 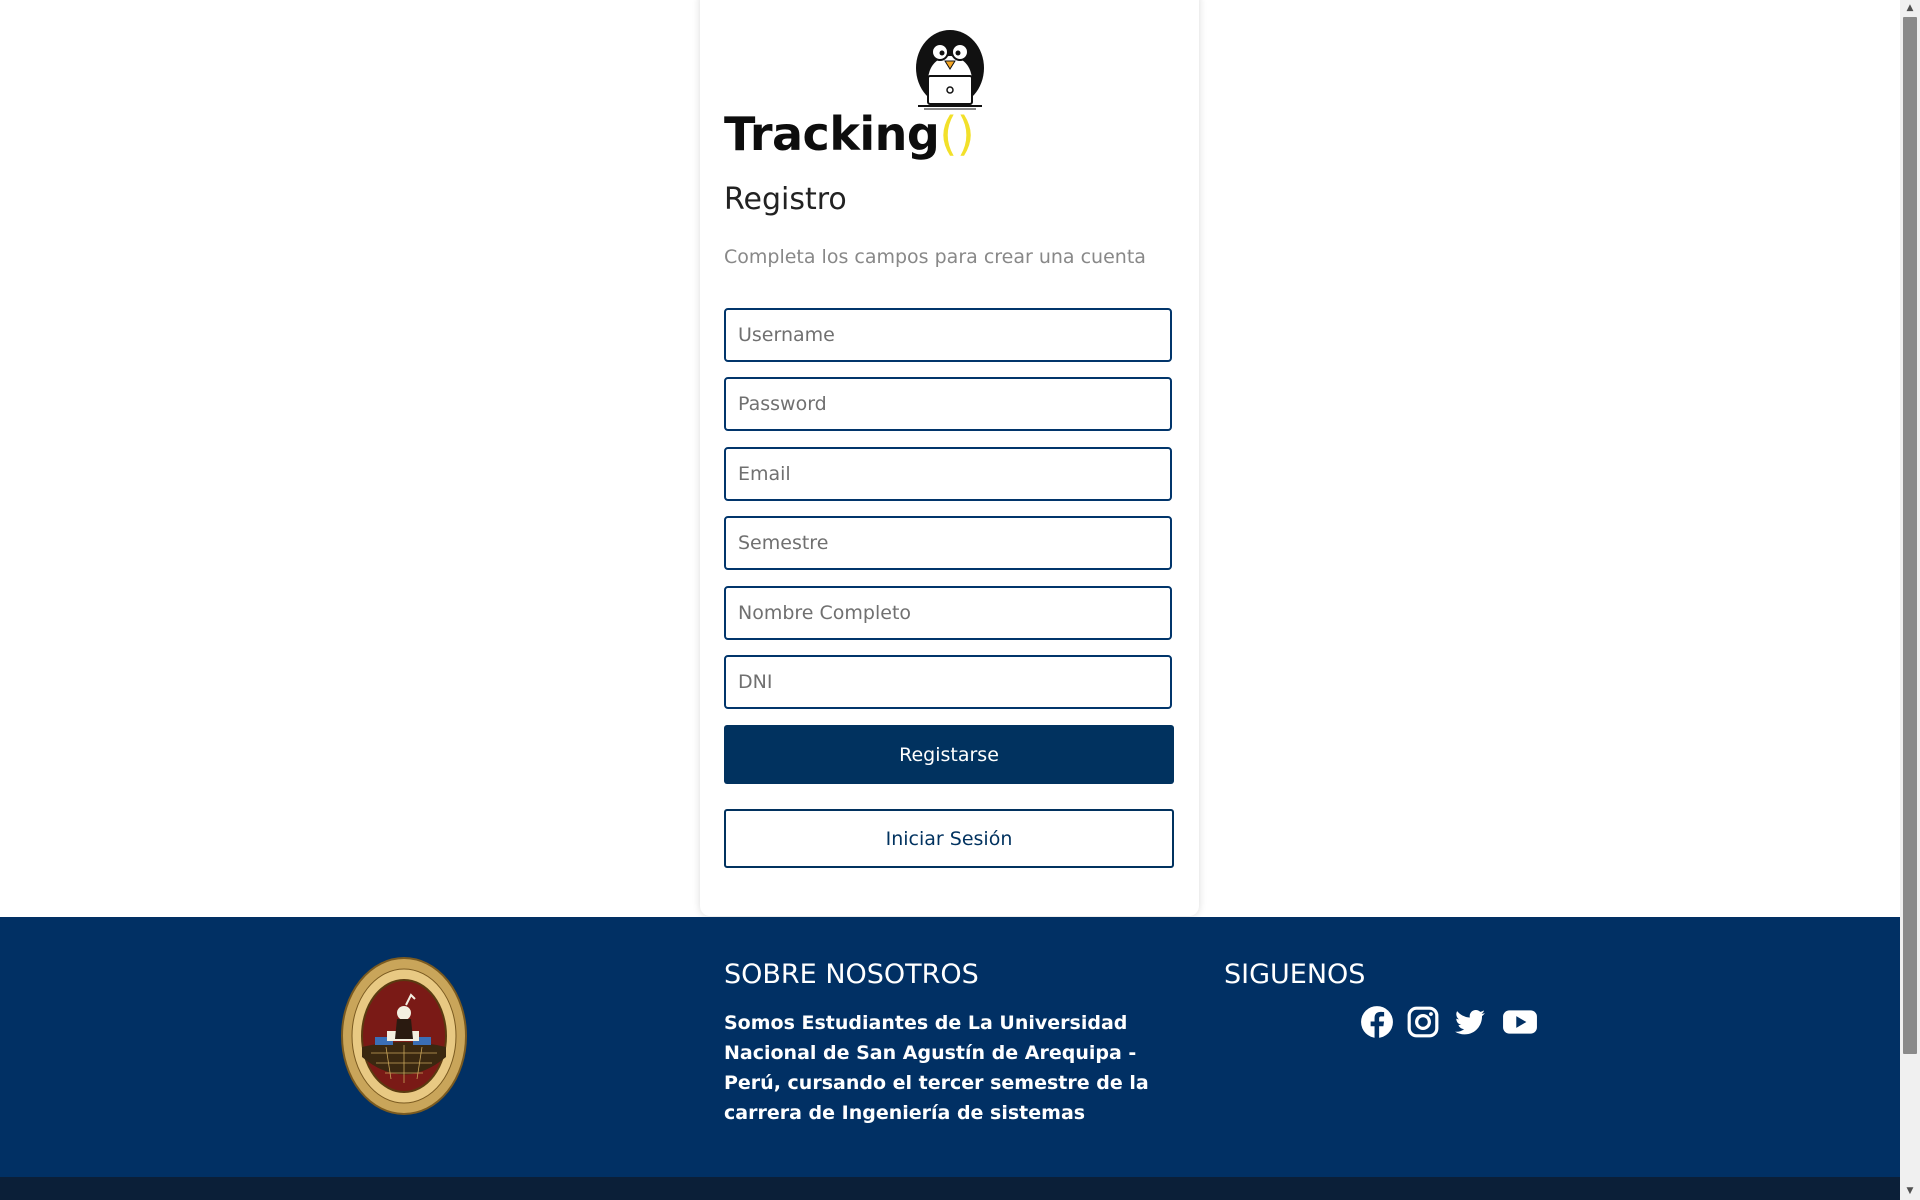 I want to click on brand-name: Tracking, so click(x=832, y=134).